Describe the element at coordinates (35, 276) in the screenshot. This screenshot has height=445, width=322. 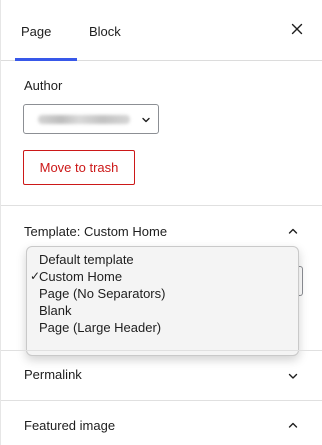
I see `checkmark-icon: ✓` at that location.